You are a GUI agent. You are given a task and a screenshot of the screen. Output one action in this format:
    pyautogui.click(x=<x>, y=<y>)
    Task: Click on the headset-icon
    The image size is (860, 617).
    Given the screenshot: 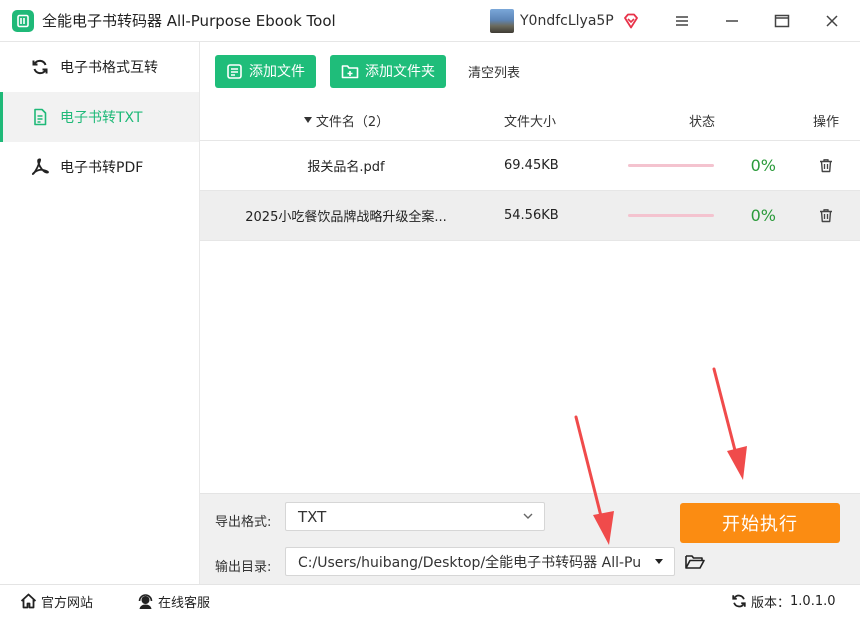 What is the action you would take?
    pyautogui.click(x=145, y=601)
    